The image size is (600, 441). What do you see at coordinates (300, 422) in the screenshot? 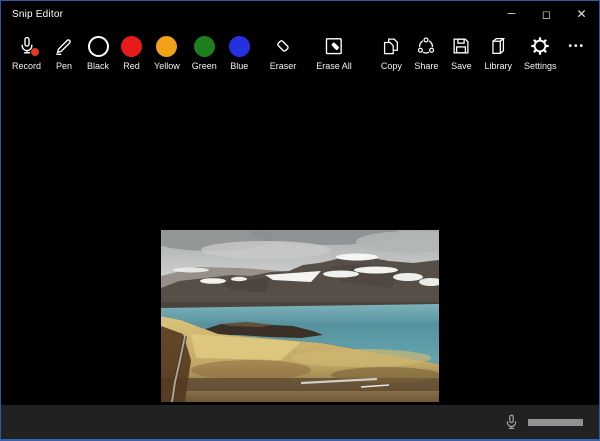
I see `status-bar` at bounding box center [300, 422].